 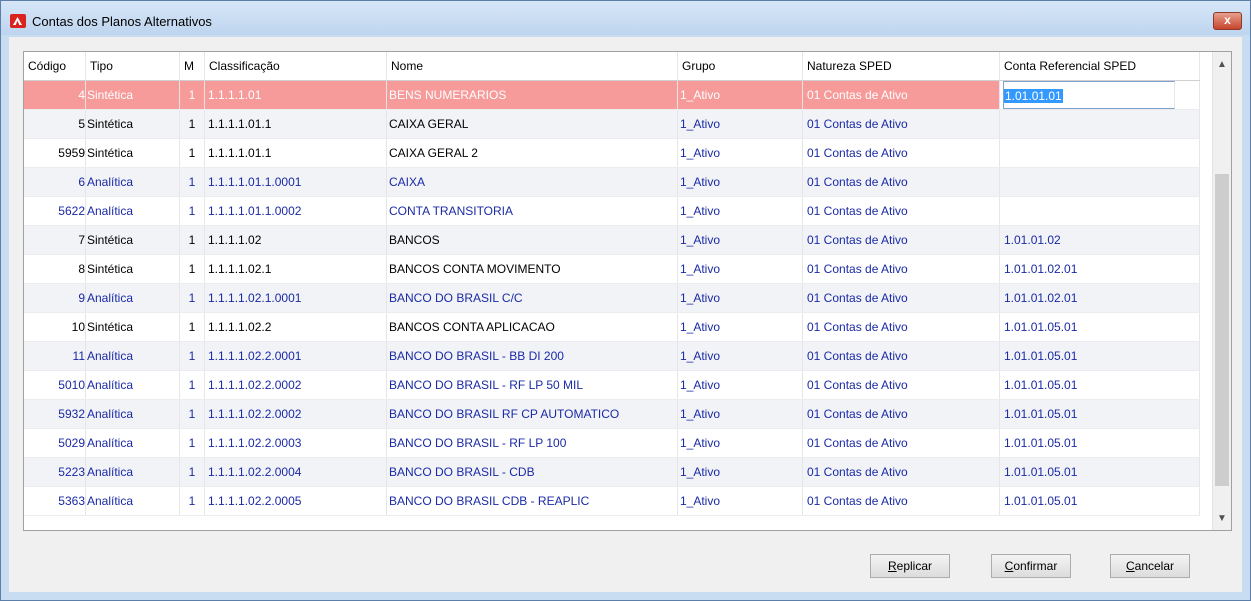 I want to click on col-header-natureza: Natureza SPED, so click(x=901, y=66).